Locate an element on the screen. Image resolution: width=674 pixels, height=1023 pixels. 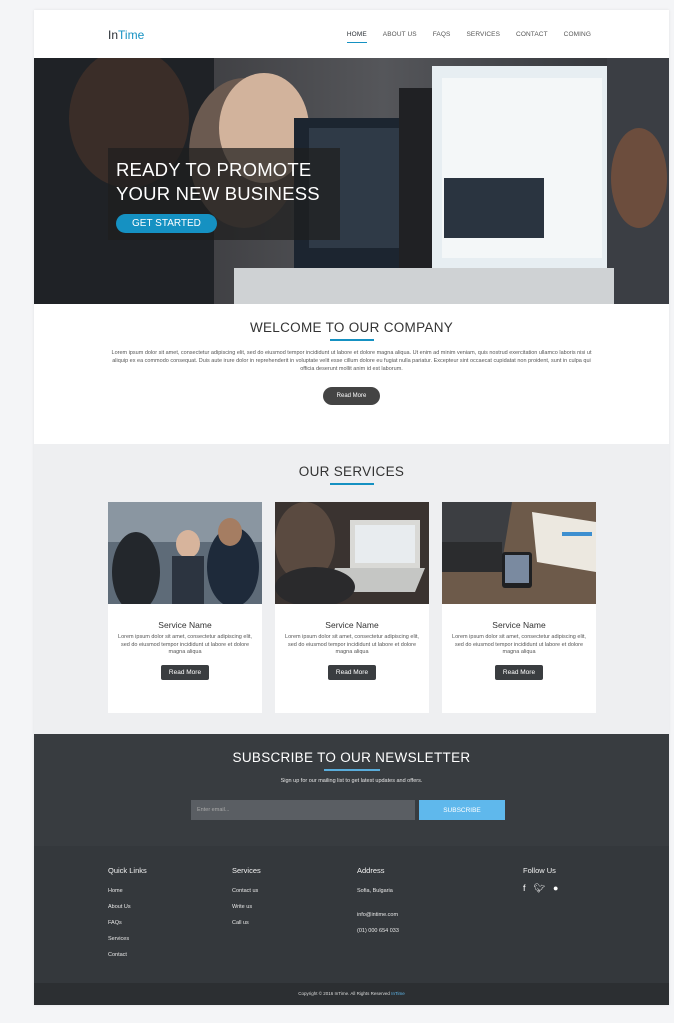
hero-title-line-1: READY TO PROMOTE is located at coordinates (214, 169).